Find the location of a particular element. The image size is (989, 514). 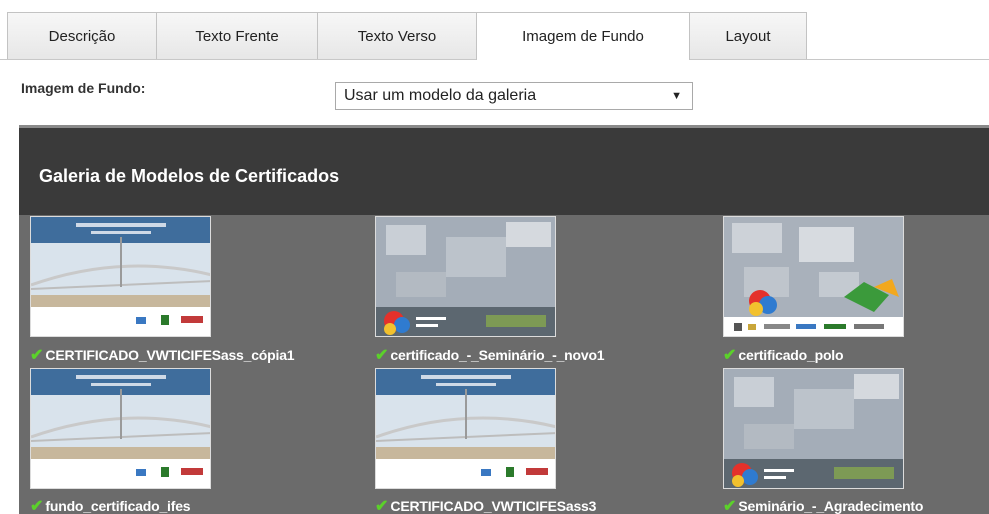

background-source-select: Usar um modelo da galeria ▼ is located at coordinates (514, 96).